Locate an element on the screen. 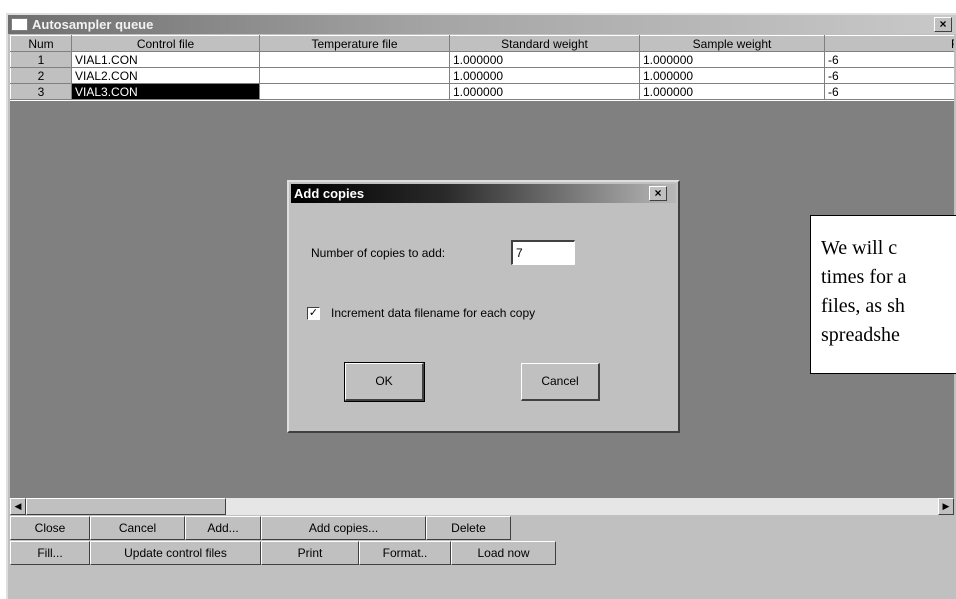  callout-line: files, as sh is located at coordinates (863, 306).